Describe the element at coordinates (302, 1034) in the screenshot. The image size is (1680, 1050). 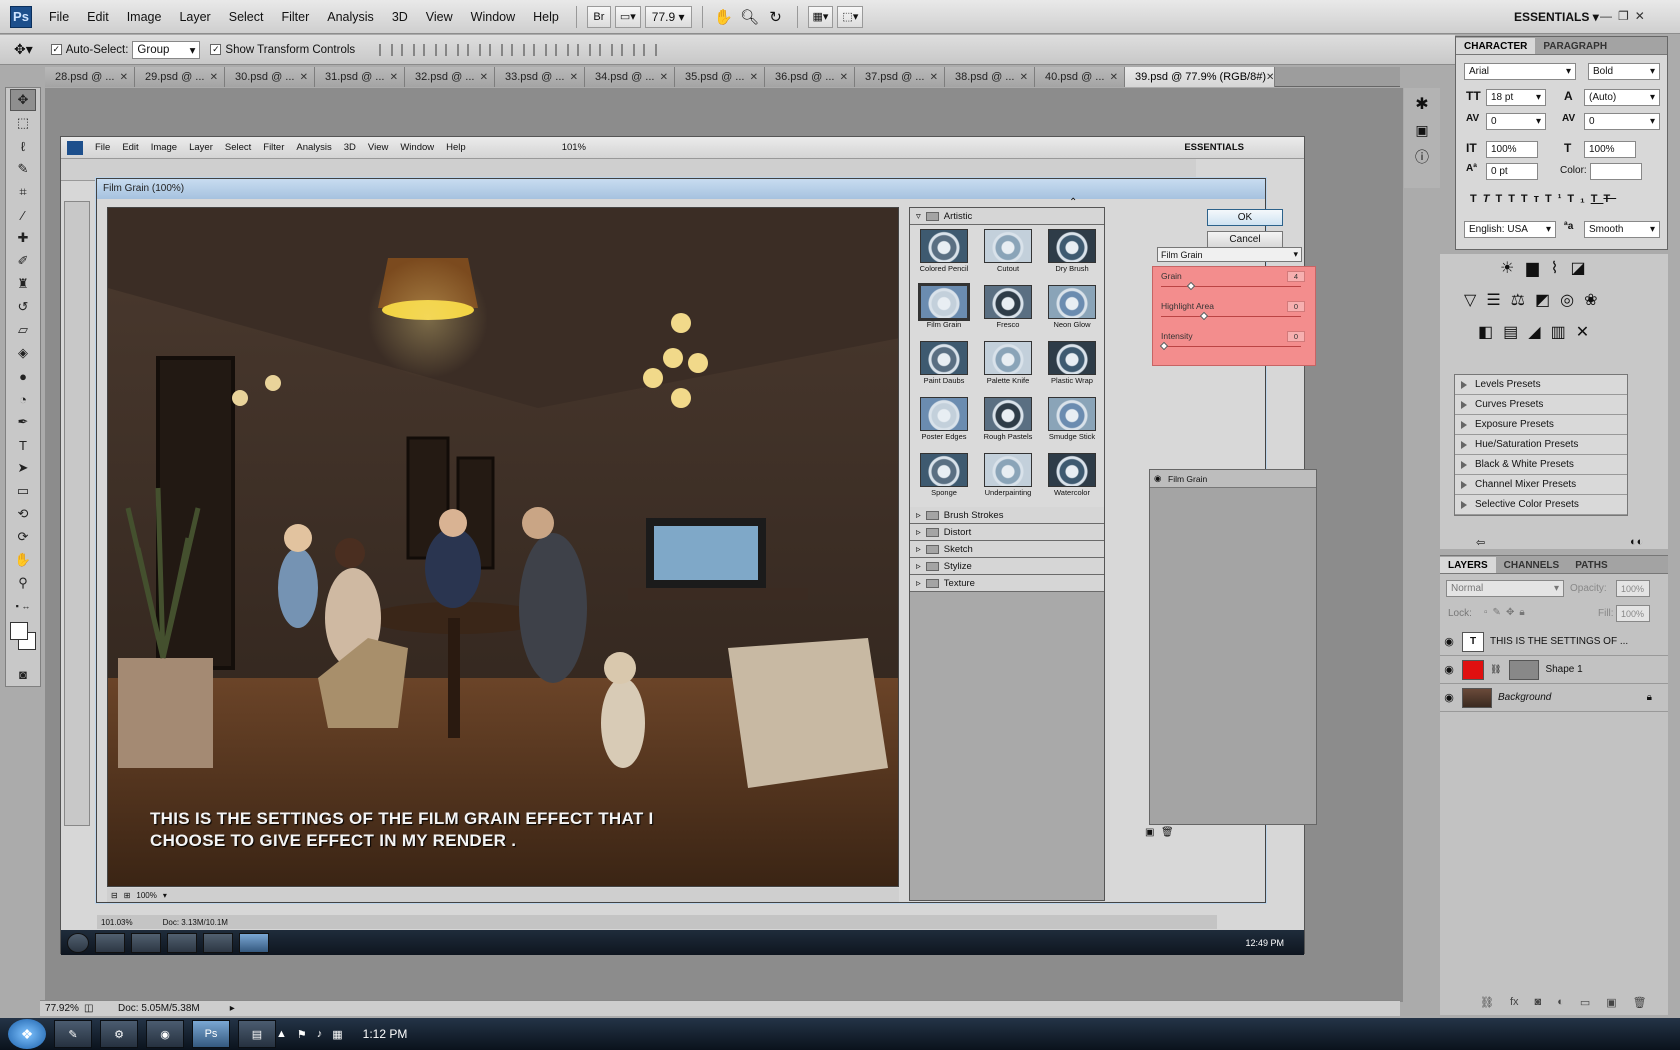
I see `action-center-icon: ⚑` at that location.